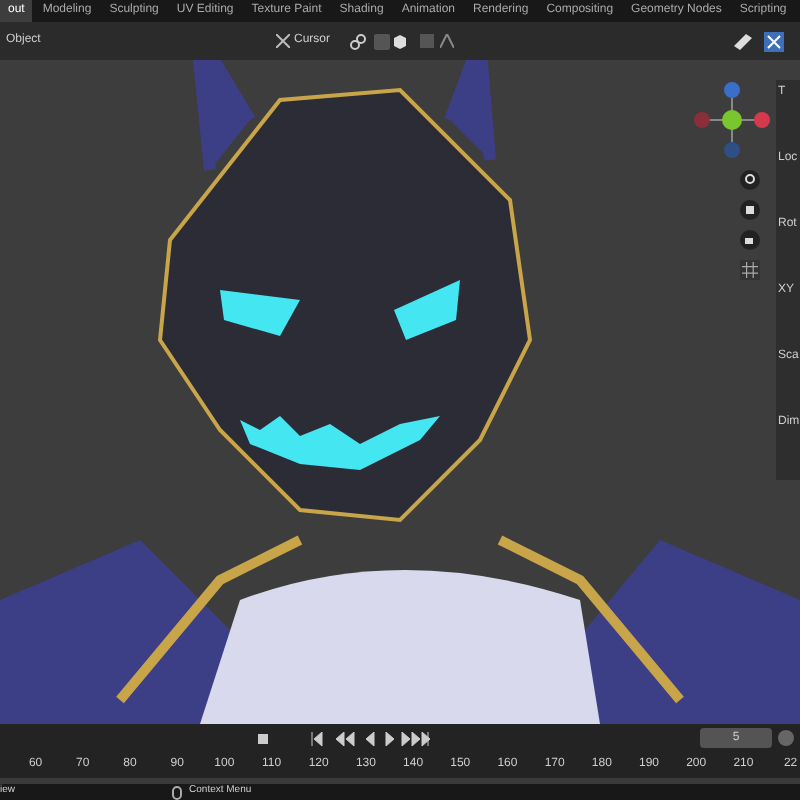 This screenshot has height=800, width=800. Describe the element at coordinates (176, 792) in the screenshot. I see `mouse-icon` at that location.